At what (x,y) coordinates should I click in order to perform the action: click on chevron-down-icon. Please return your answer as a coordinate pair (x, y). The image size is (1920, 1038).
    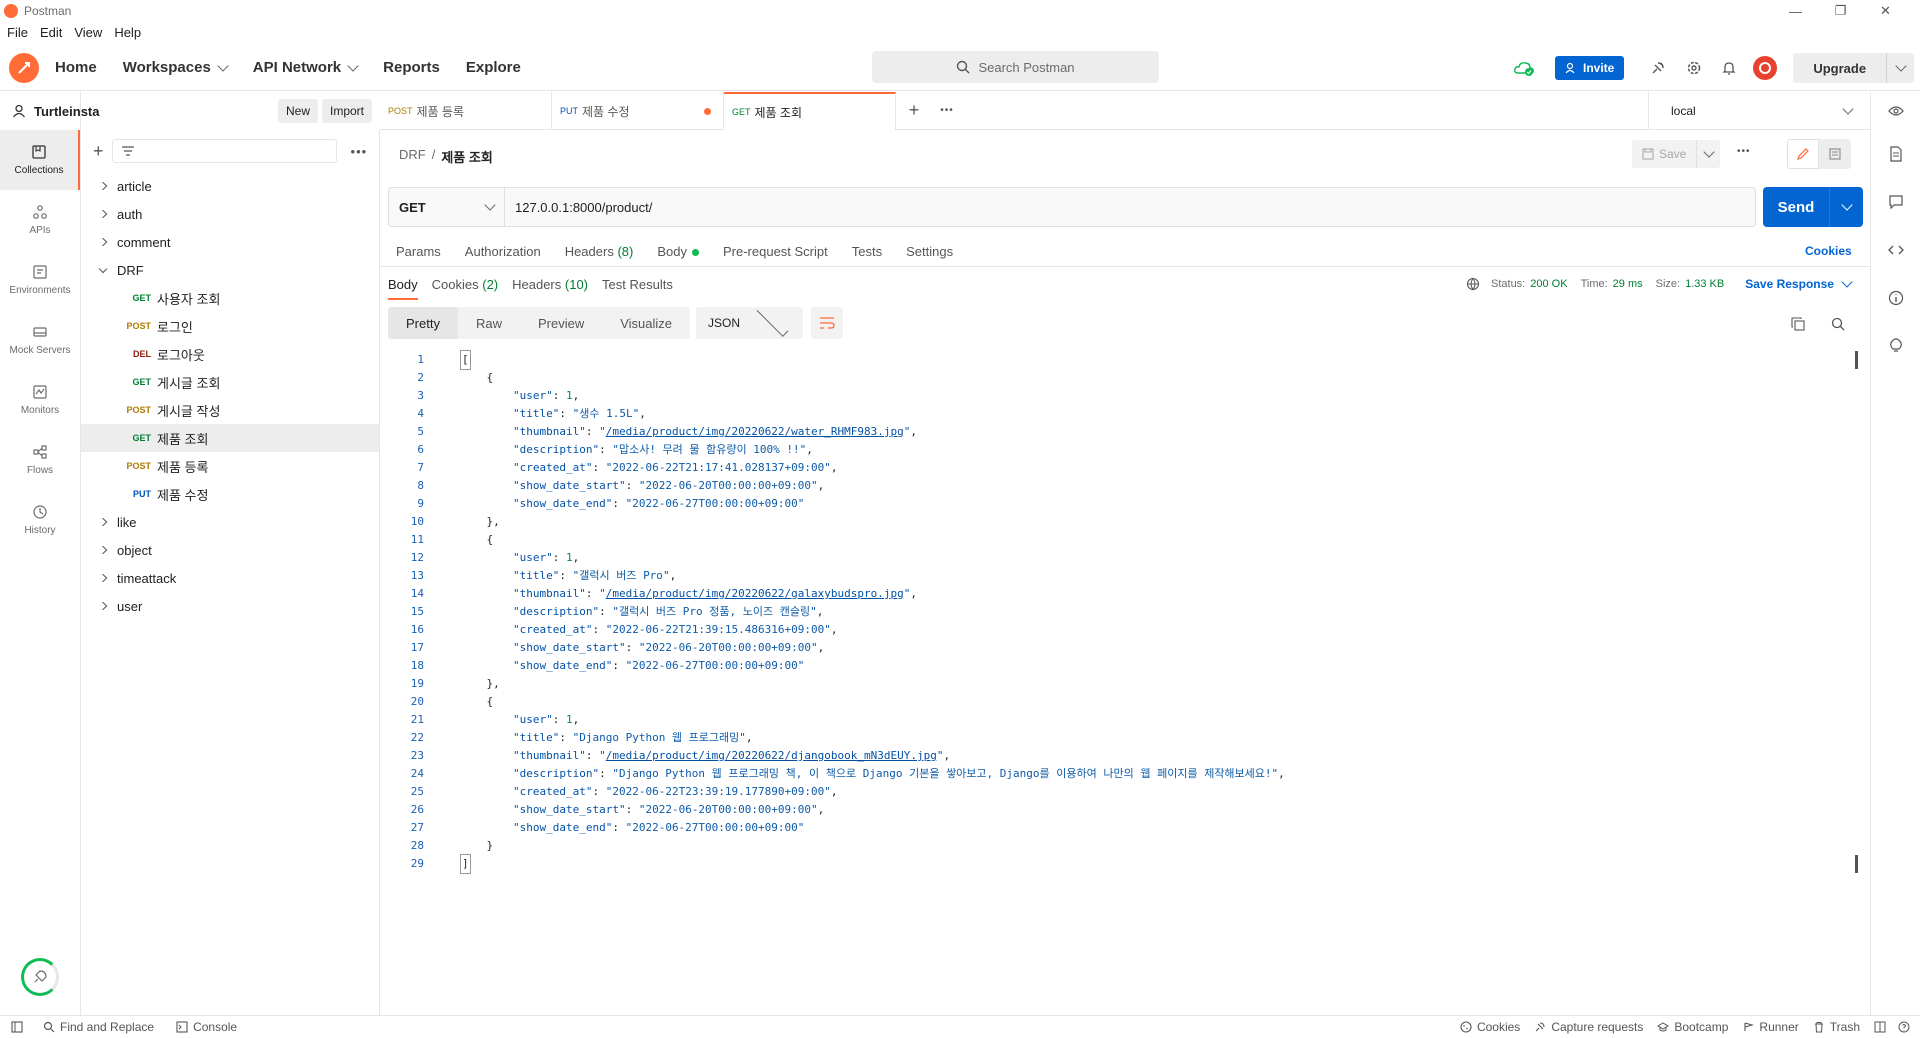
    Looking at the image, I should click on (1847, 282).